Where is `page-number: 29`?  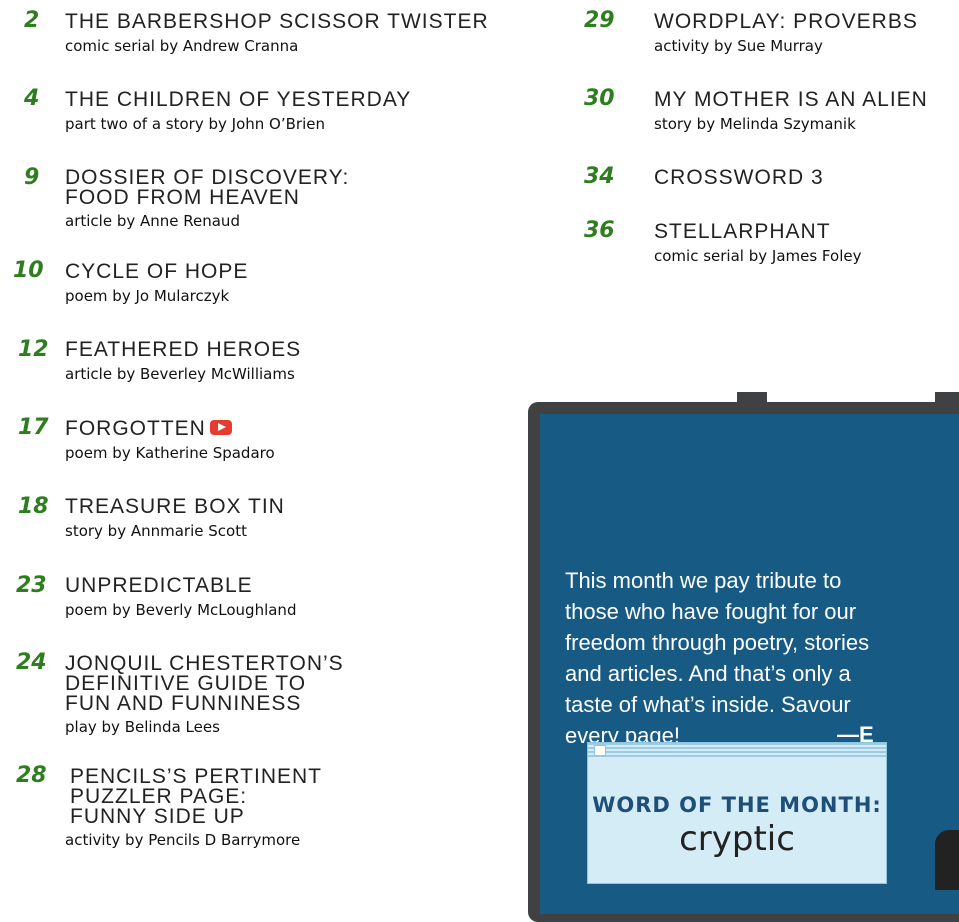 page-number: 29 is located at coordinates (599, 20).